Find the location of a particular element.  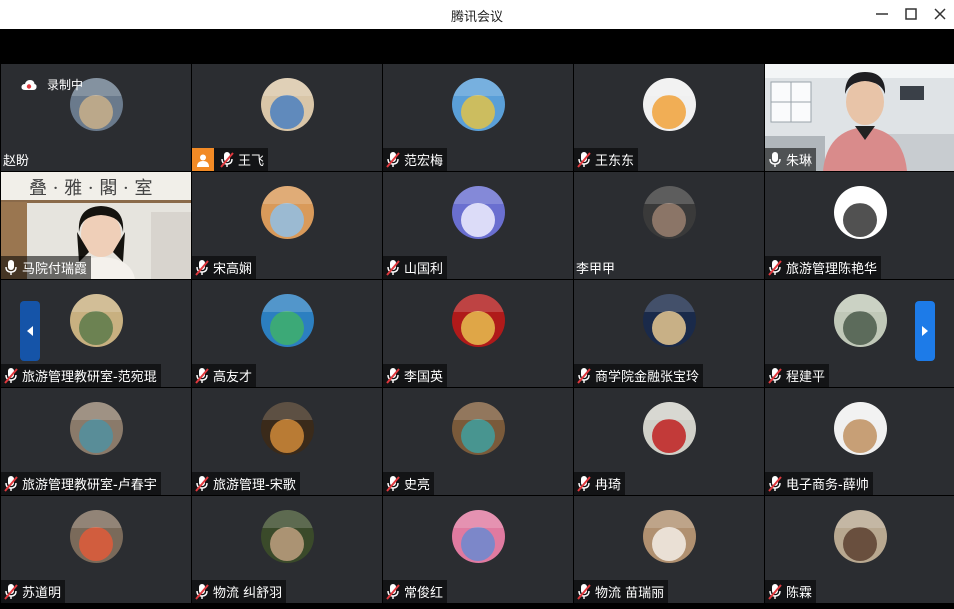

minimize-button is located at coordinates (882, 14).